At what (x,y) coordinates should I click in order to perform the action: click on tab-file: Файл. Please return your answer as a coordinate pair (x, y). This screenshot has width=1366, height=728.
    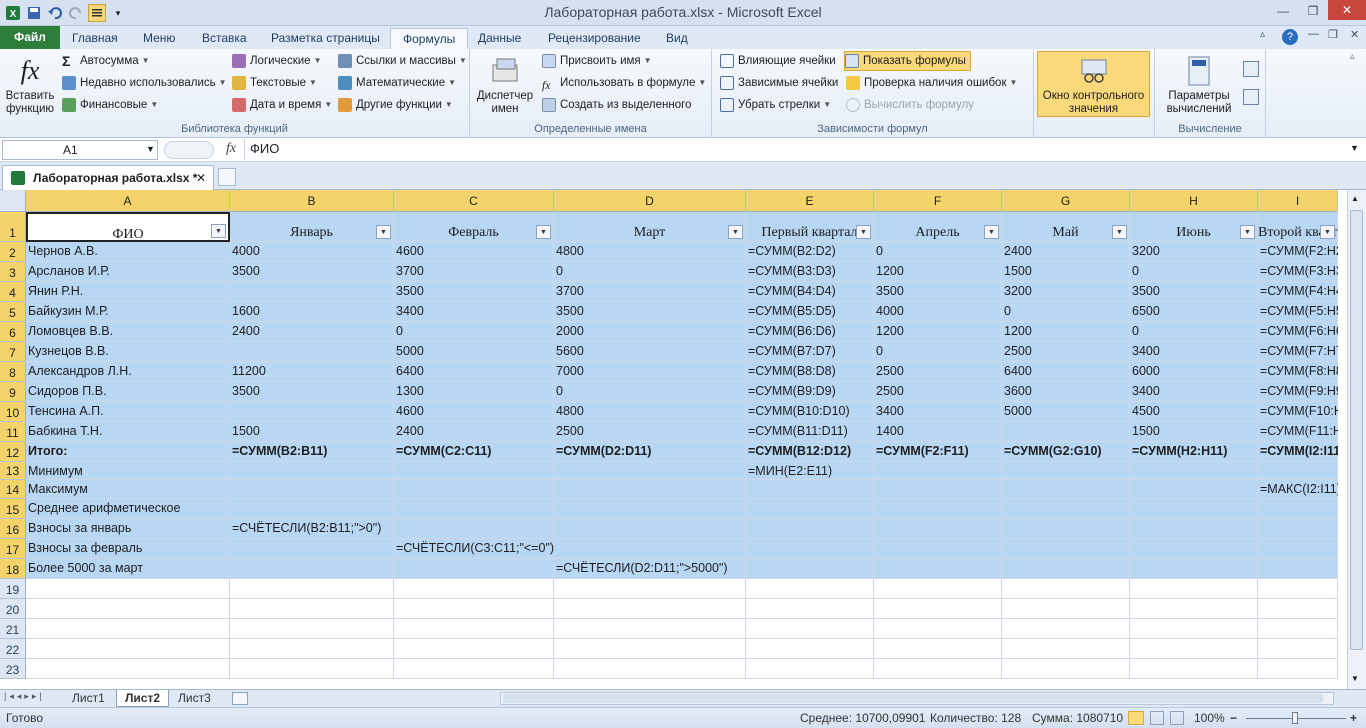
    Looking at the image, I should click on (30, 37).